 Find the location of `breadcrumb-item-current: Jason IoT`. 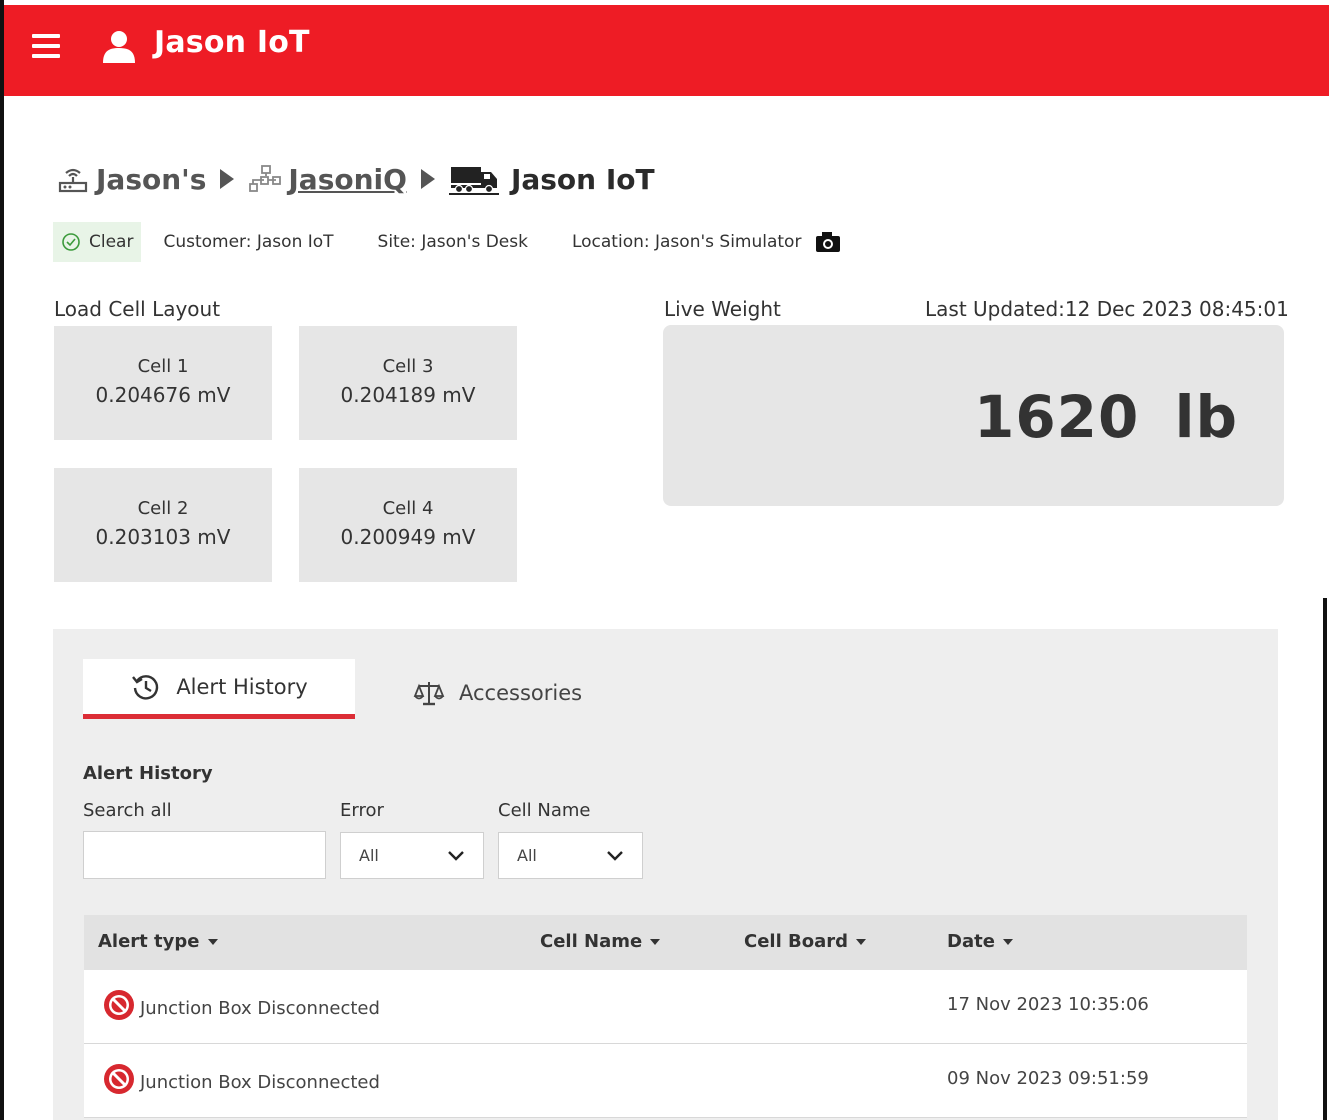

breadcrumb-item-current: Jason IoT is located at coordinates (551, 179).